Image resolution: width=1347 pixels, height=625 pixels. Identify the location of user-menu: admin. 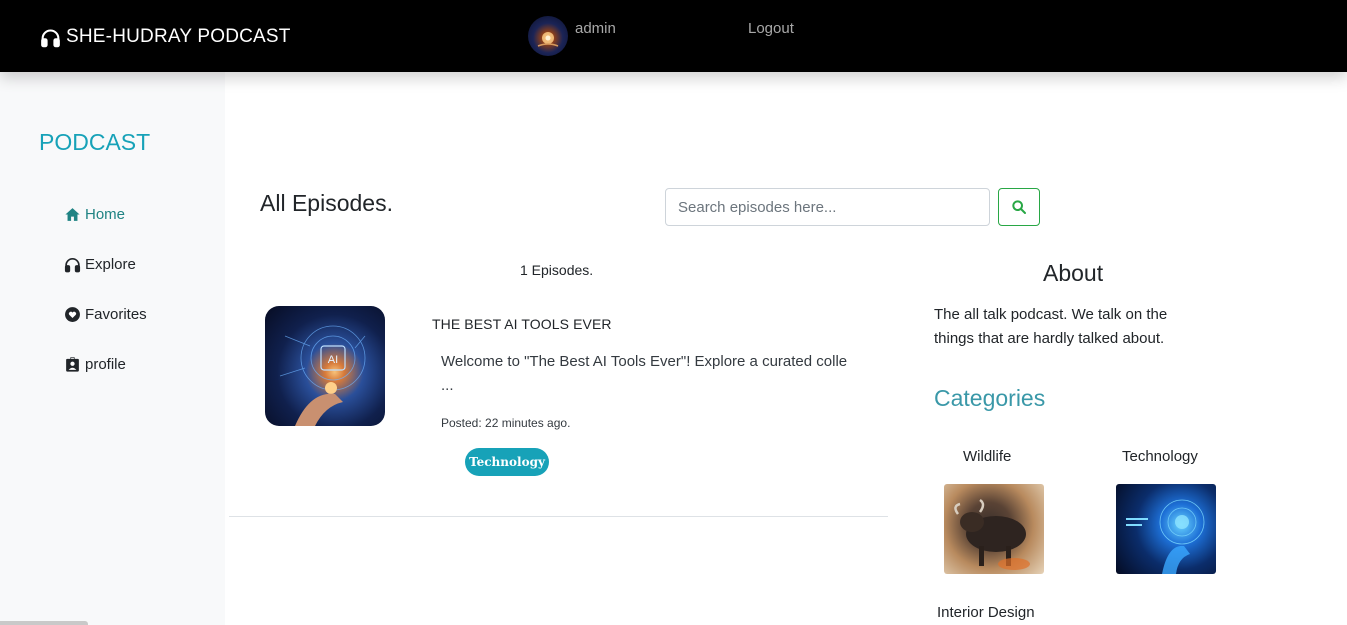
(572, 36).